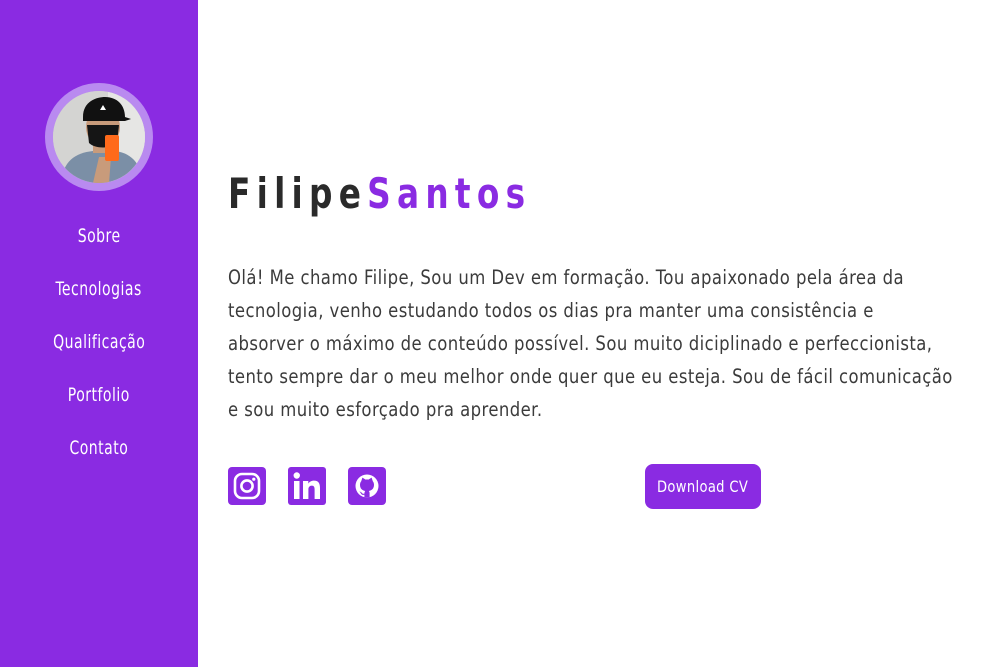 The image size is (991, 667). I want to click on instagram-icon, so click(247, 486).